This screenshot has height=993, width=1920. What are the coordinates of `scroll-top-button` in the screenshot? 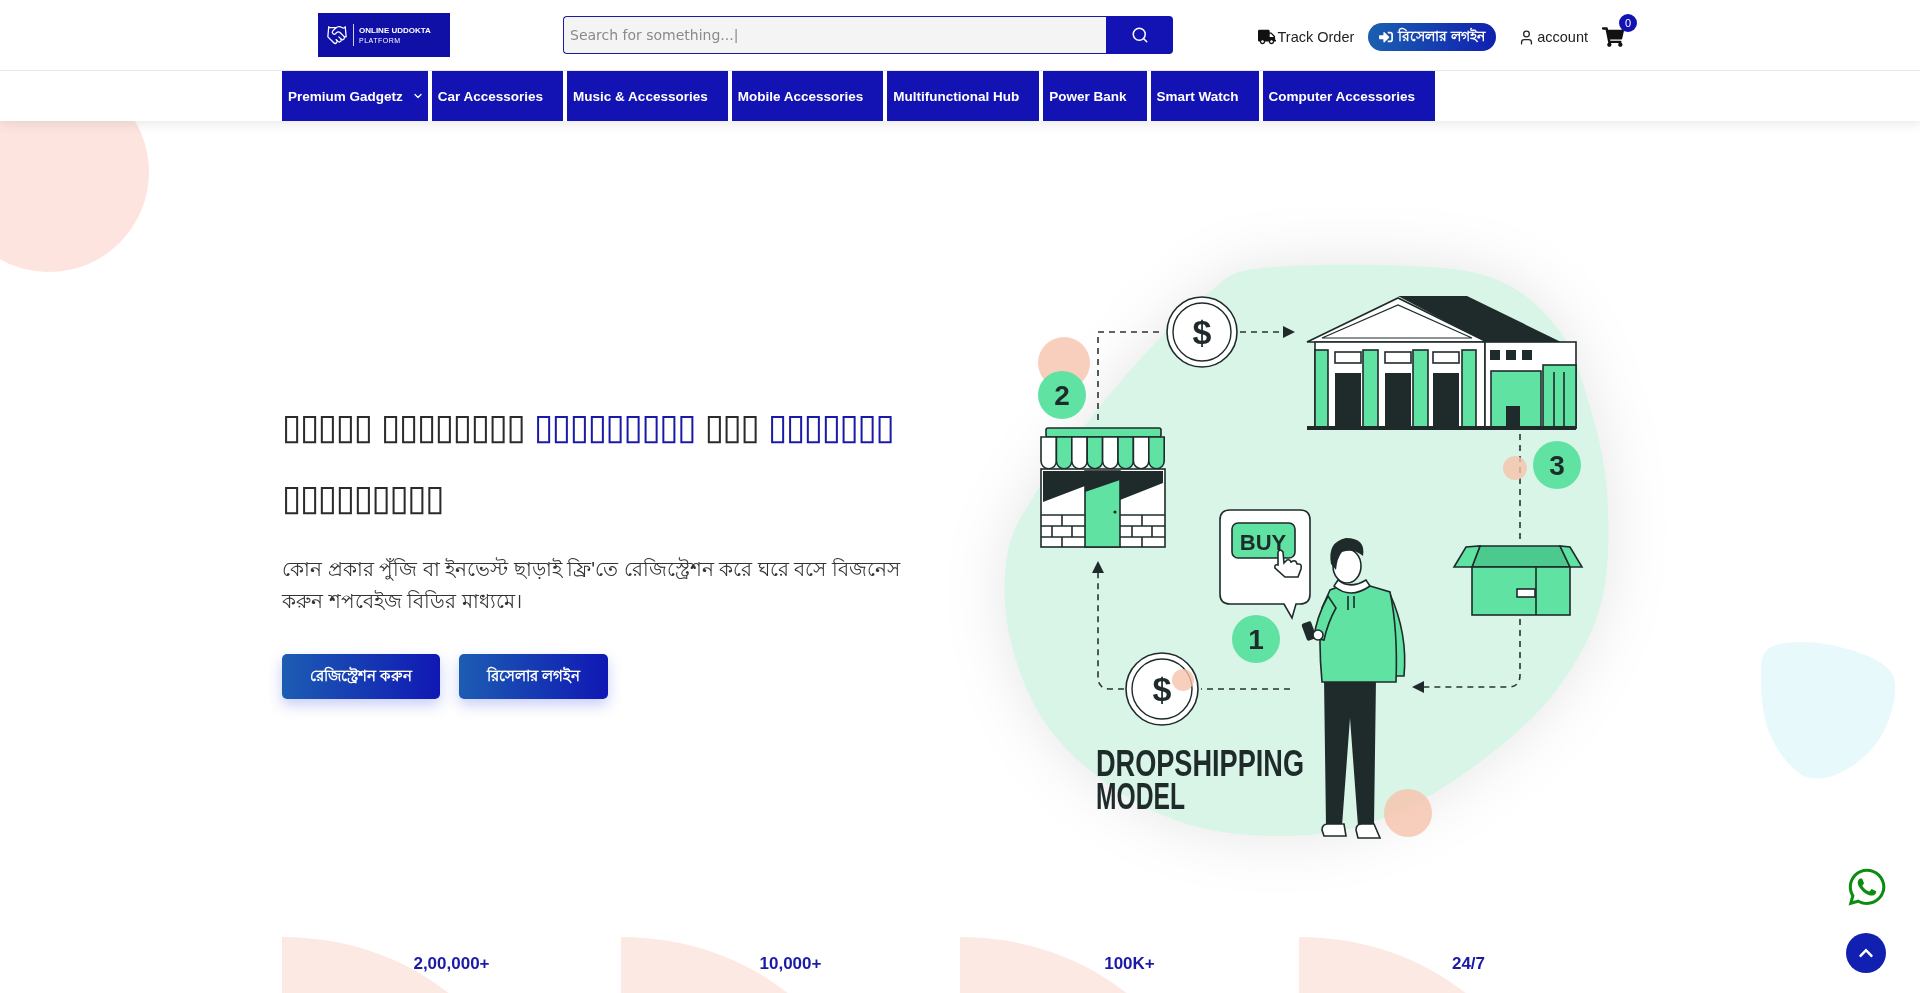 It's located at (1866, 953).